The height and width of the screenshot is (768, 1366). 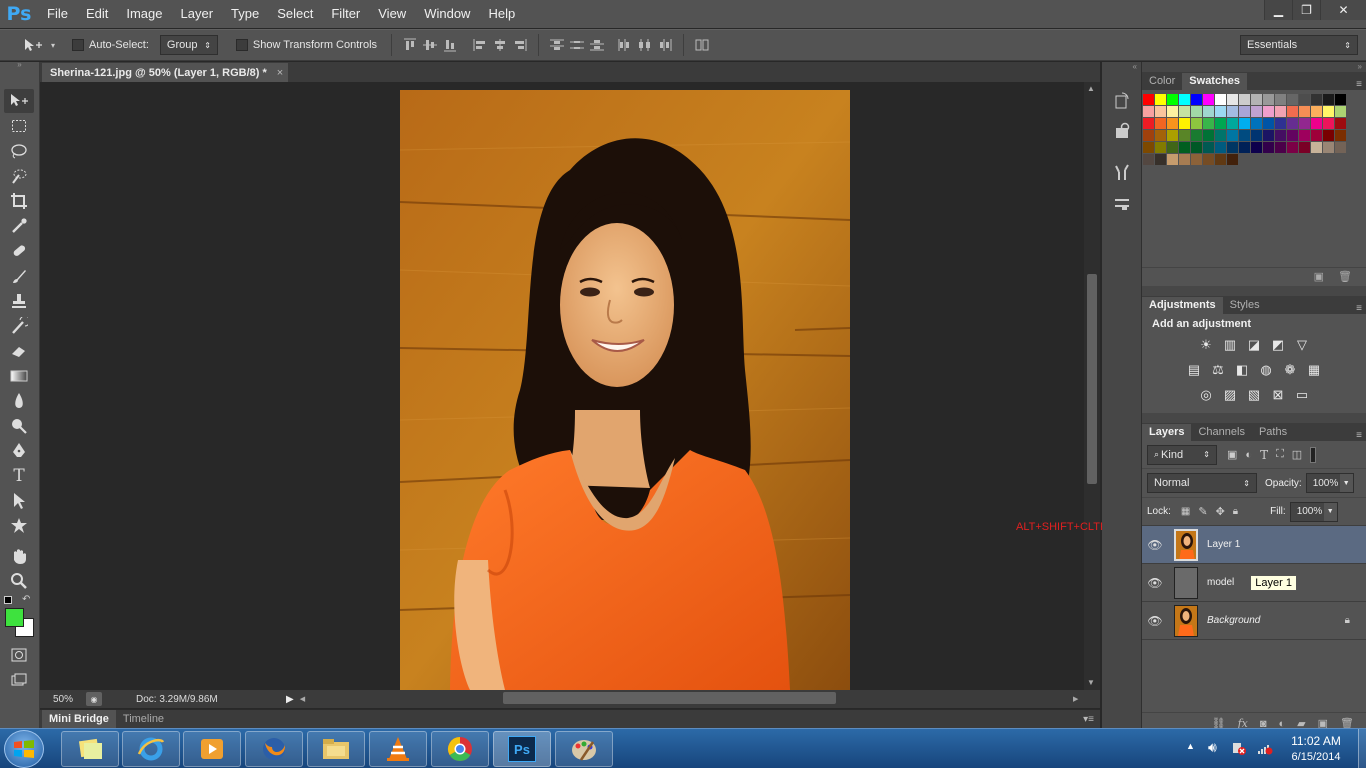 I want to click on taskbar-sticky-notes, so click(x=90, y=749).